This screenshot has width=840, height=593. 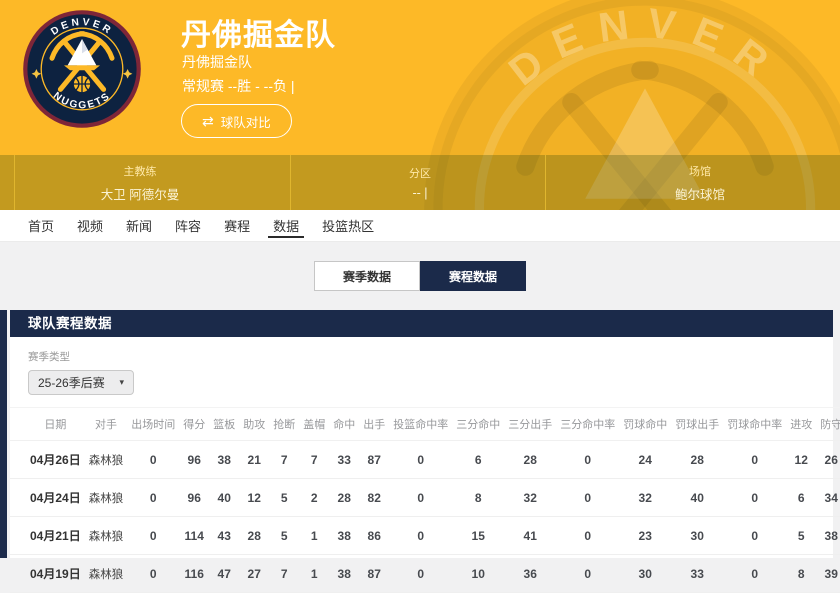 What do you see at coordinates (121, 382) in the screenshot?
I see `chevron-down-icon: ▾` at bounding box center [121, 382].